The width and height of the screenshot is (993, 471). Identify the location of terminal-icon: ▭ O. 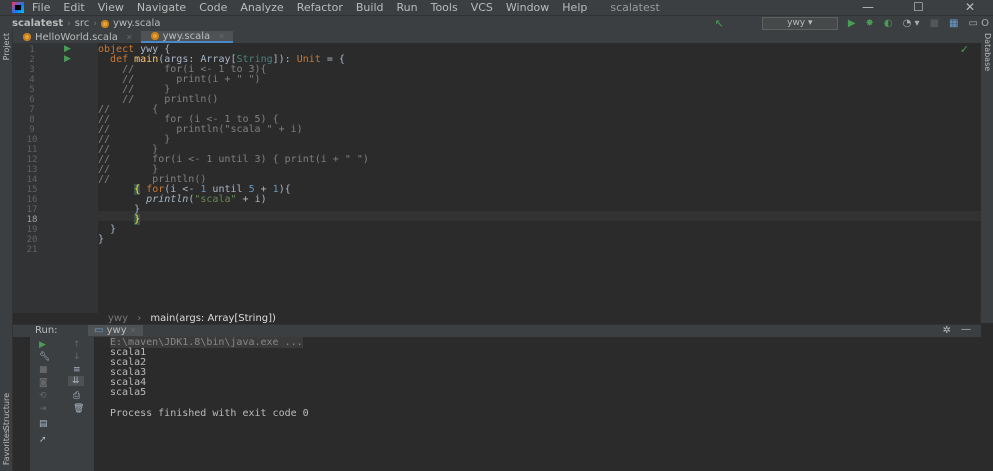
(979, 23).